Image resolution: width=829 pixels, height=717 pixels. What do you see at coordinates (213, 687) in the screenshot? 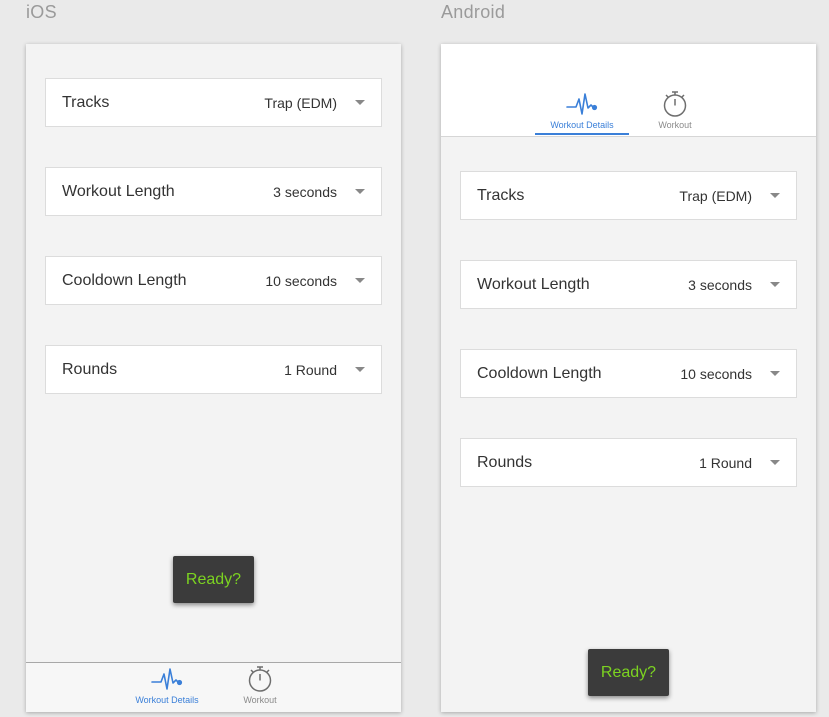
I see `ios-tab-bar: Workout Details Workout` at bounding box center [213, 687].